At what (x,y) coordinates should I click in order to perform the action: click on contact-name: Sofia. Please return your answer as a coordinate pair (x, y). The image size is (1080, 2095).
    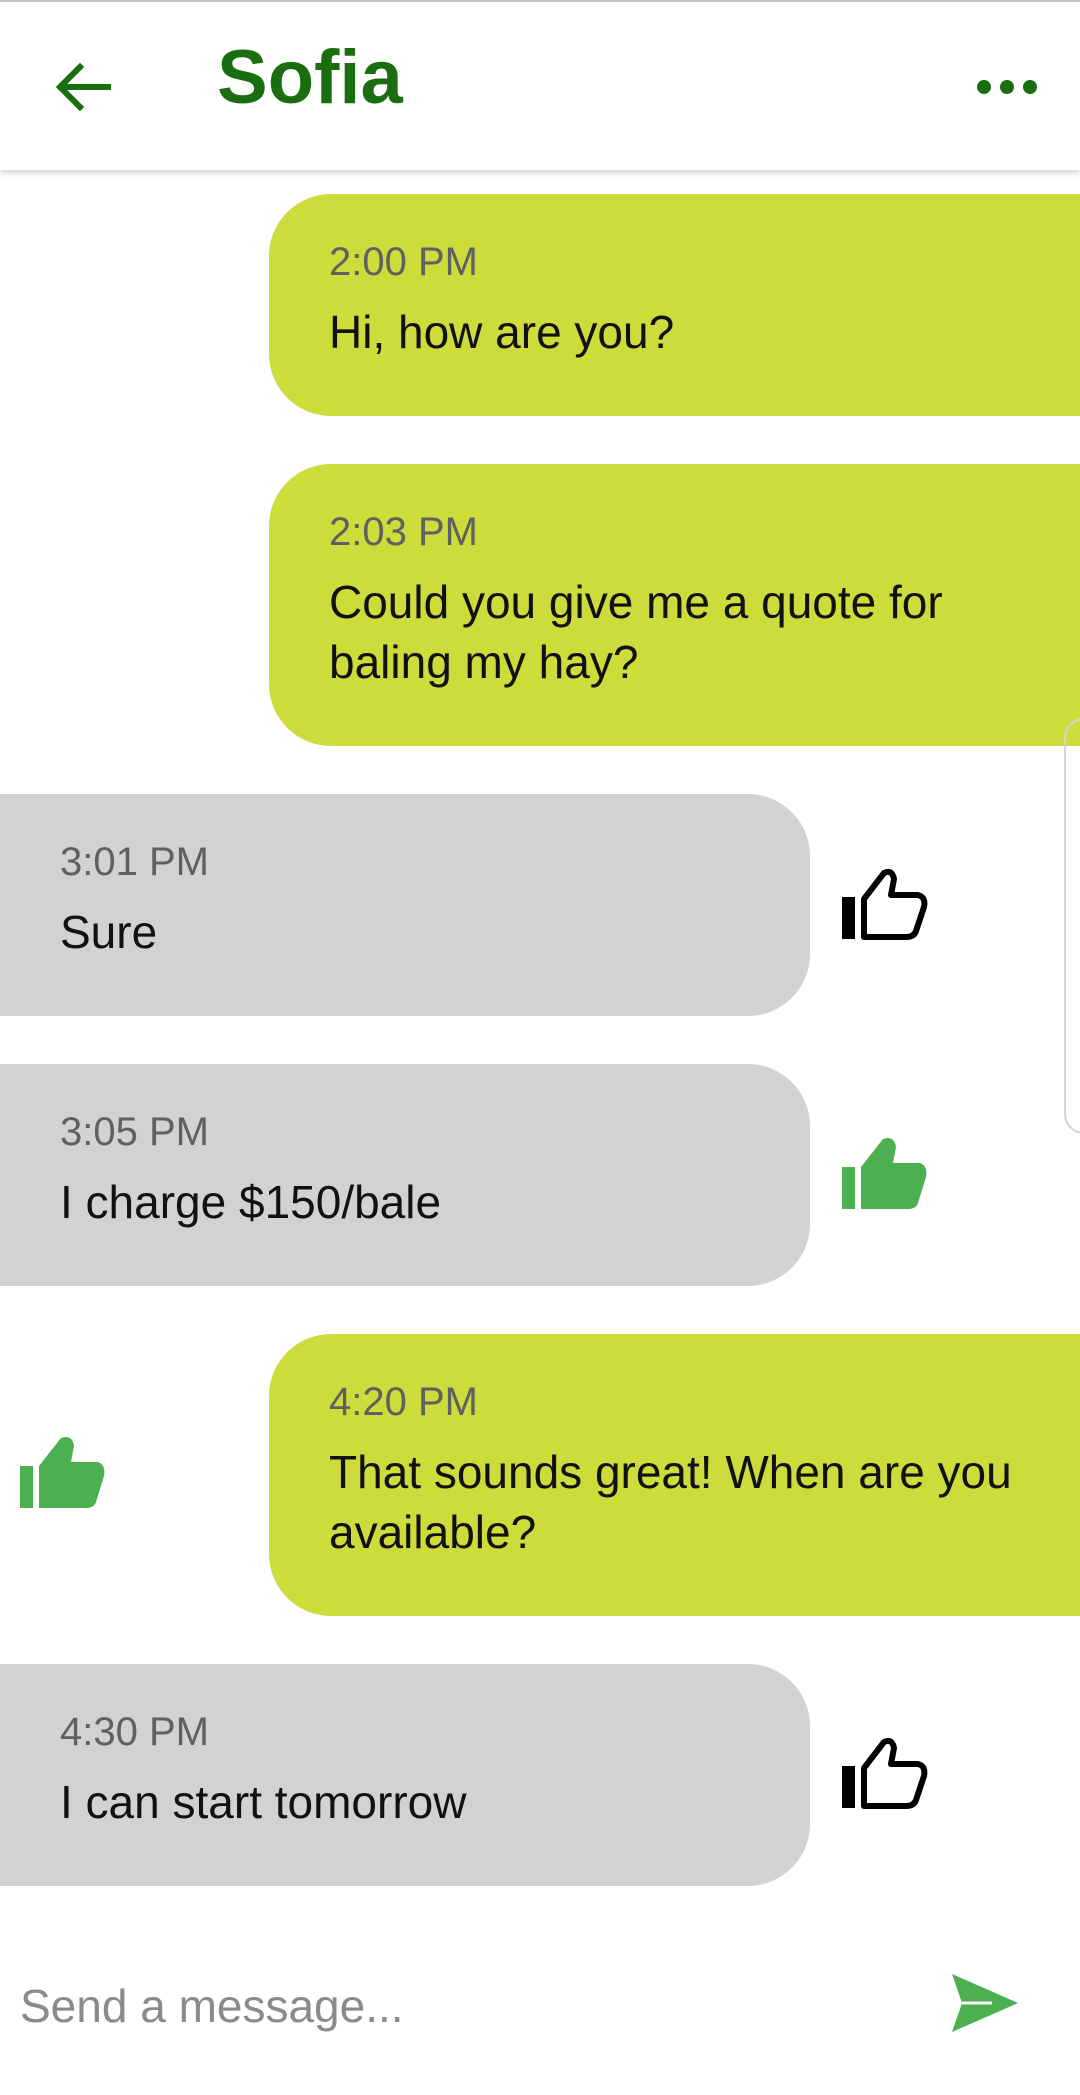
    Looking at the image, I should click on (310, 77).